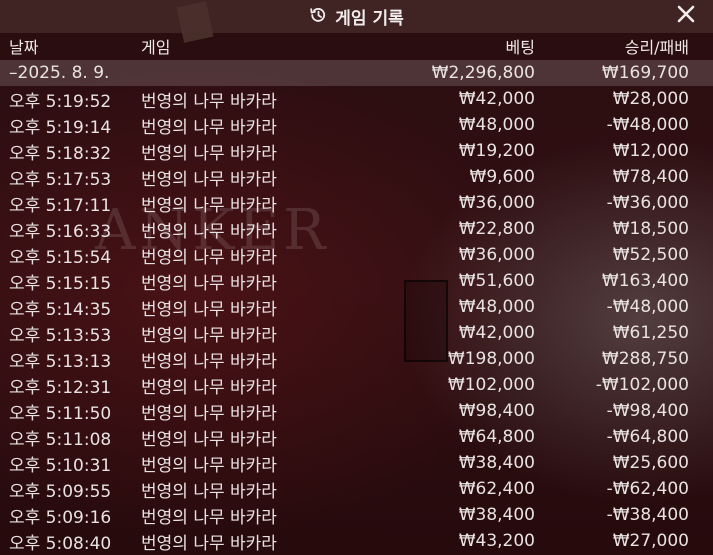 Image resolution: width=713 pixels, height=555 pixels. What do you see at coordinates (60, 517) in the screenshot?
I see `row-time: 오후 5:09:16` at bounding box center [60, 517].